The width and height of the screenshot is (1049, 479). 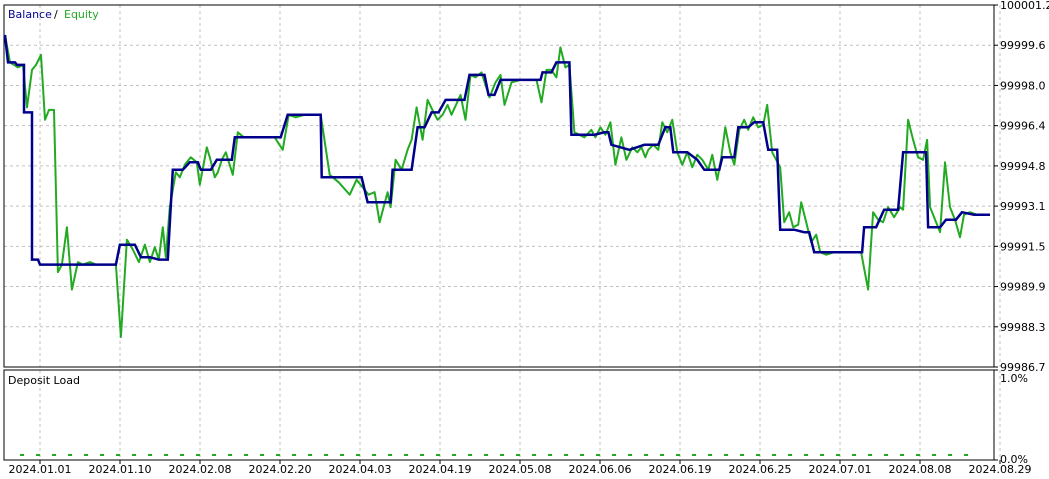 I want to click on y-tick-label: 99988.3, so click(x=1023, y=327).